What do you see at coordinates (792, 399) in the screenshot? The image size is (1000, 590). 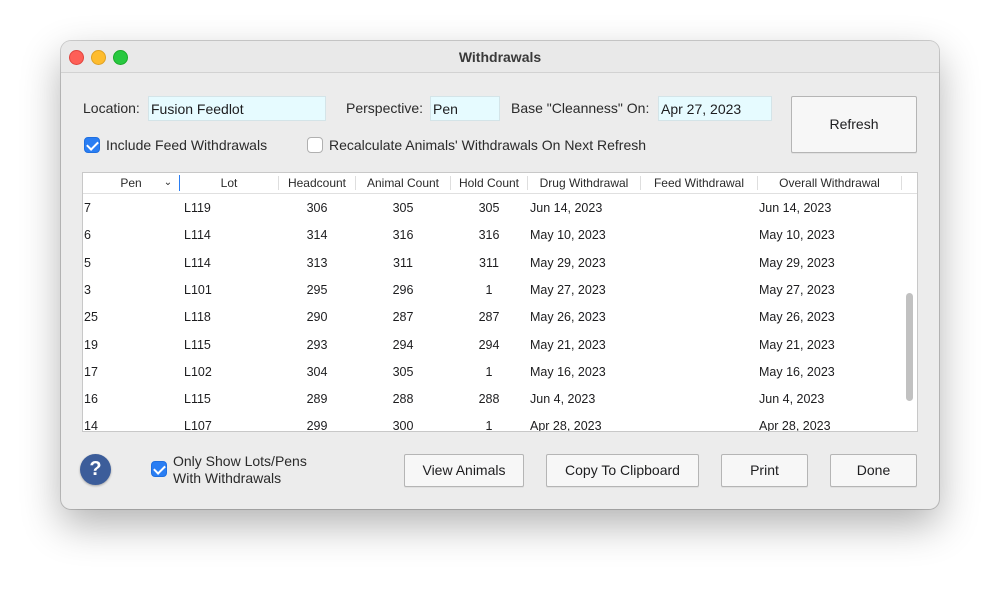 I see `cell-overall-withdrawal: Jun 4, 2023` at bounding box center [792, 399].